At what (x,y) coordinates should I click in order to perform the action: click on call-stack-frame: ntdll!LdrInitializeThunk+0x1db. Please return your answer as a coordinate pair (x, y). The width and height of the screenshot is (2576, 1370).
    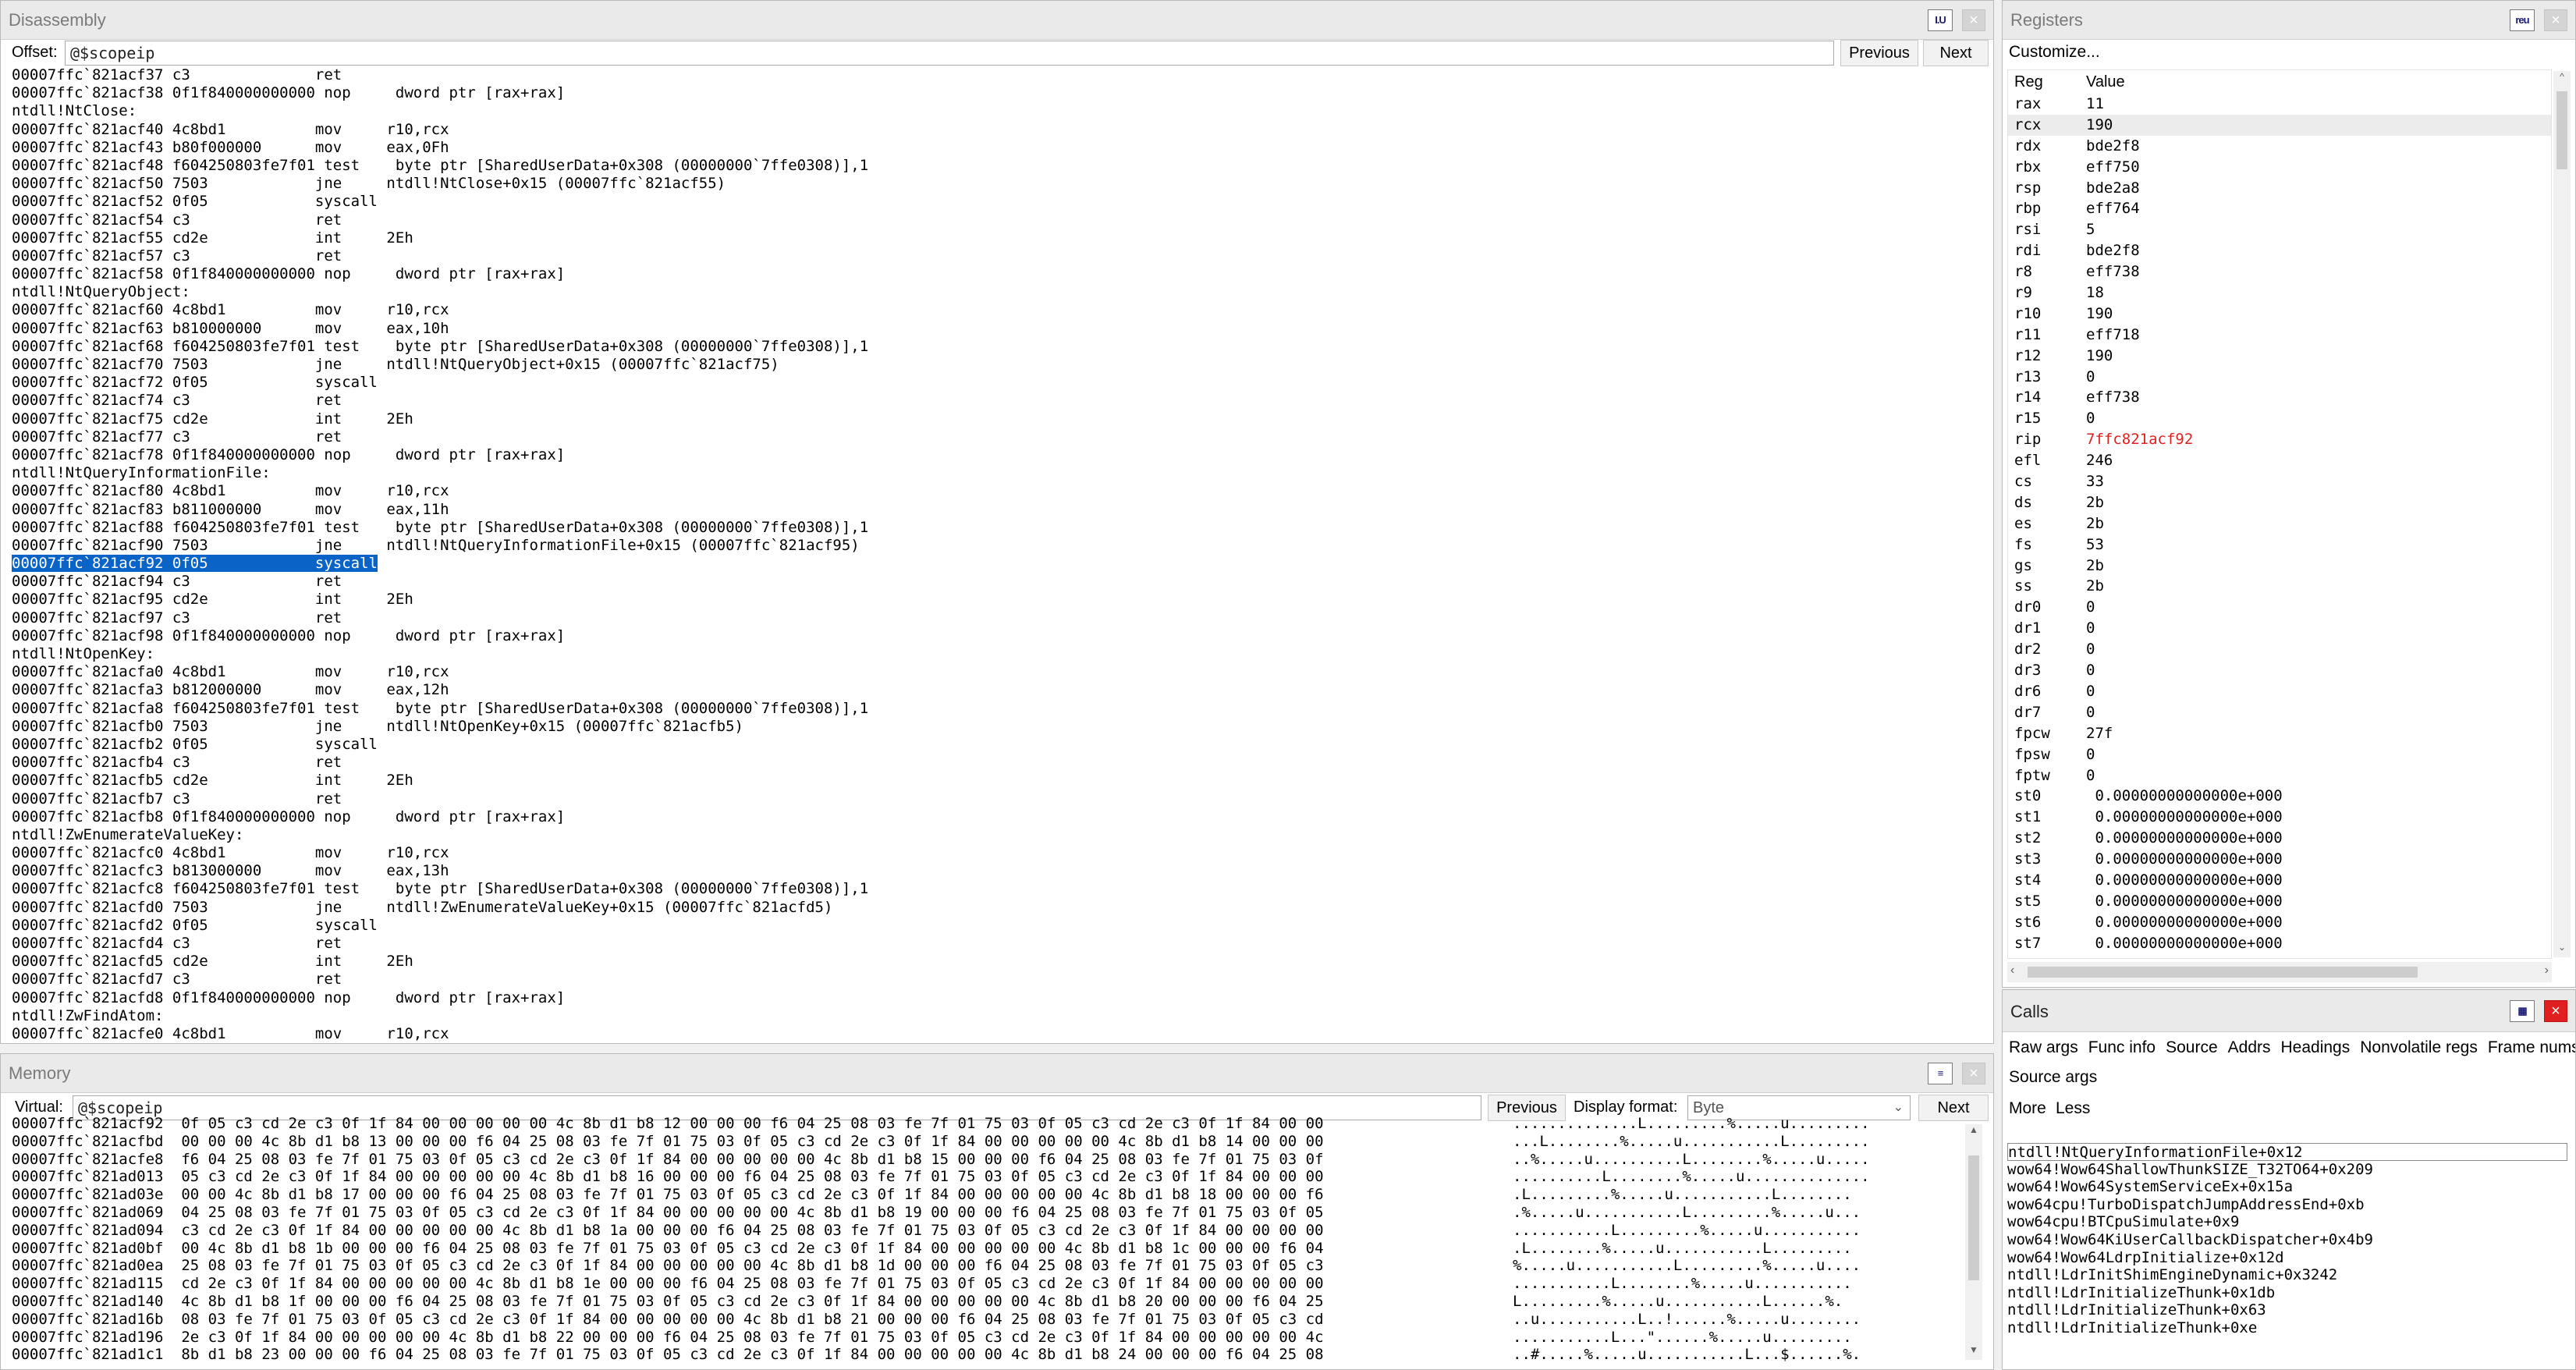
    Looking at the image, I should click on (2287, 1293).